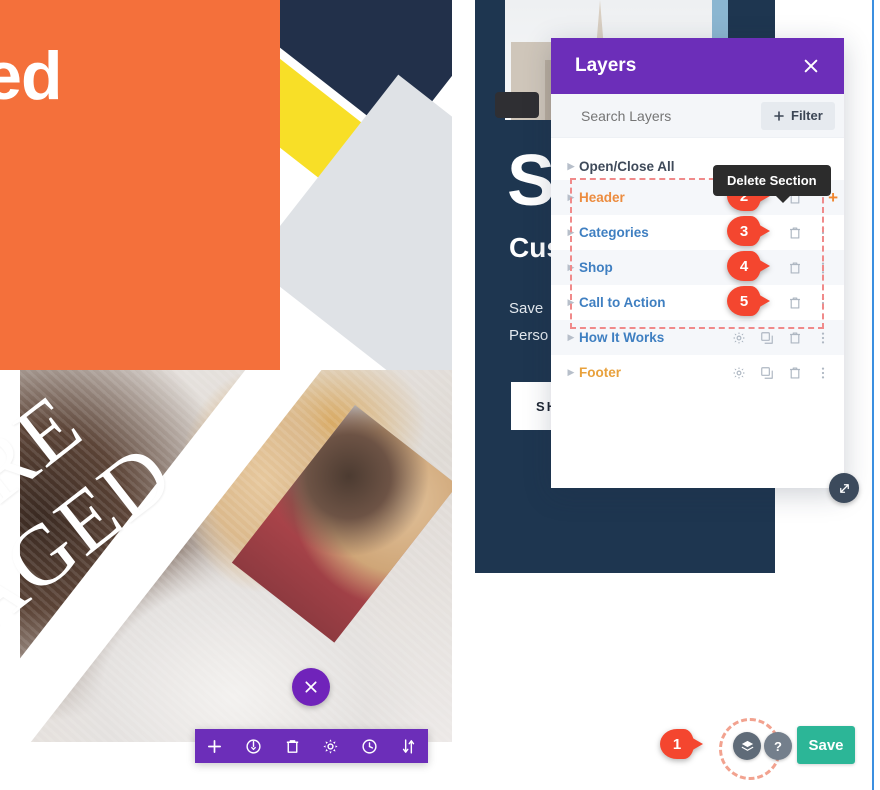 The width and height of the screenshot is (880, 790). I want to click on marker-number: 1, so click(677, 744).